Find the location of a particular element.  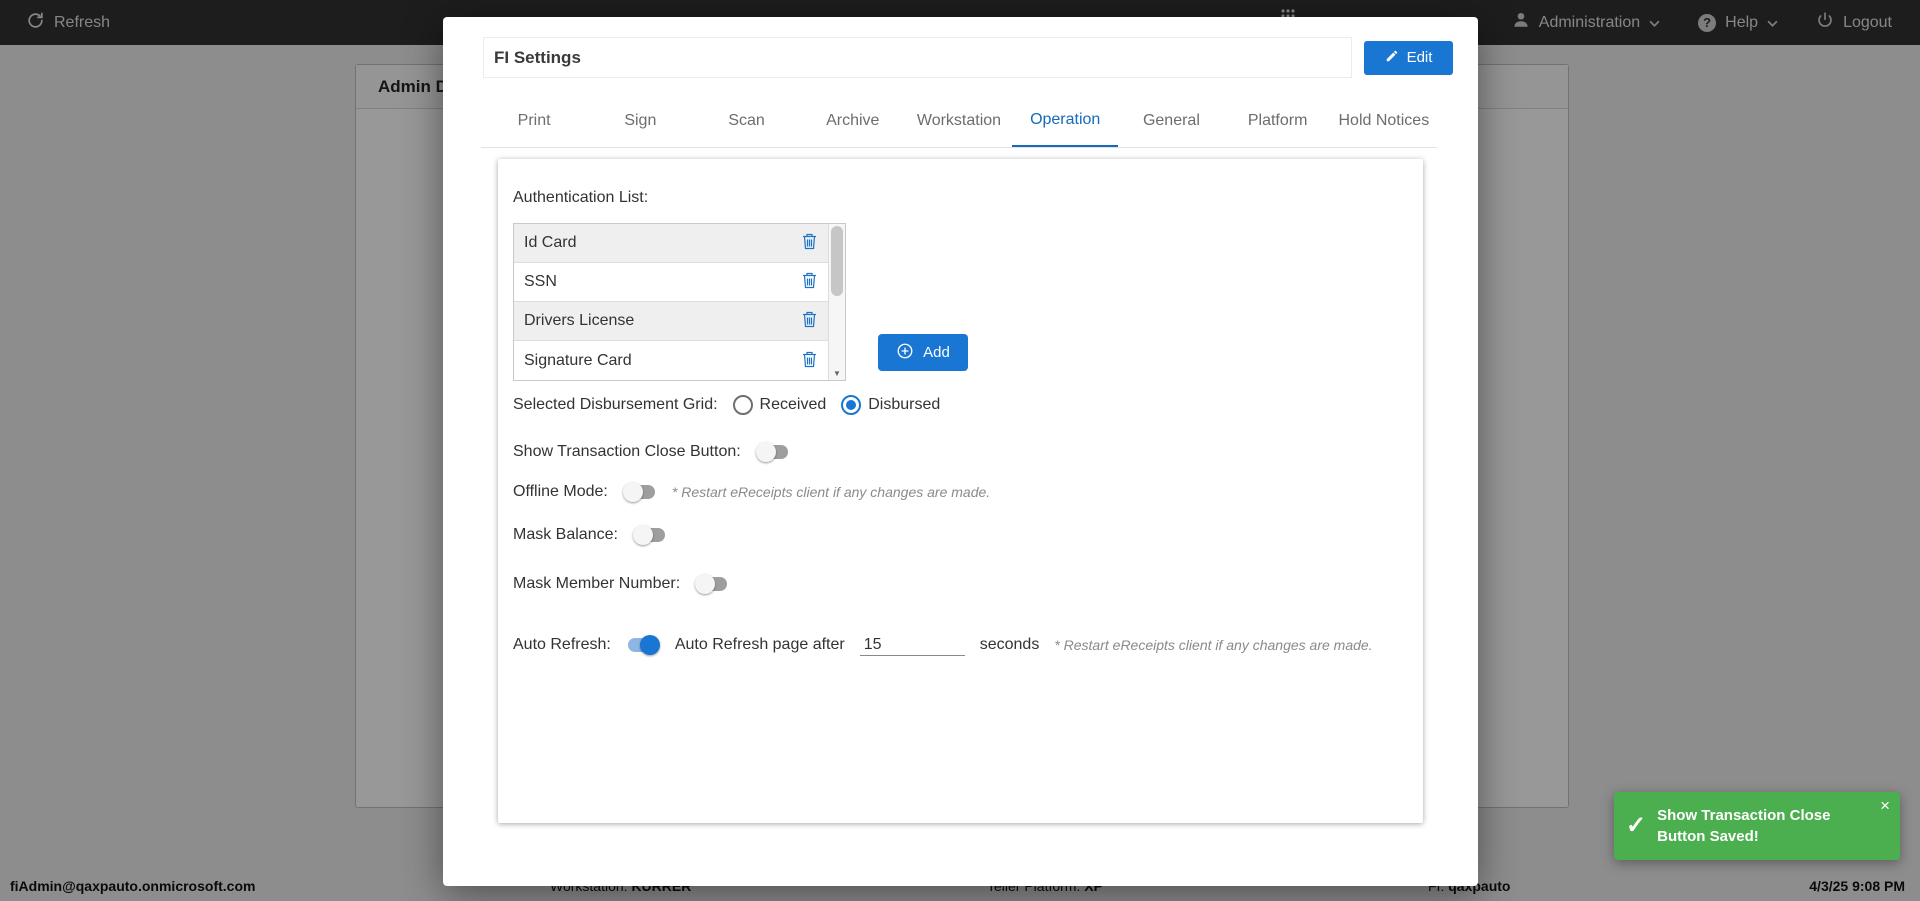

radio-disbursed-circle is located at coordinates (851, 405).